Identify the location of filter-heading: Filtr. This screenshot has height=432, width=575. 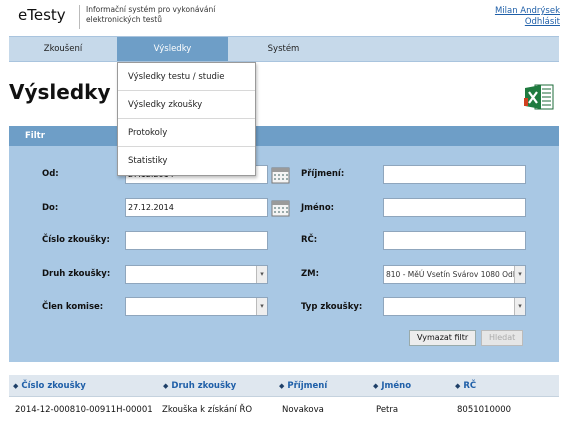
(284, 136).